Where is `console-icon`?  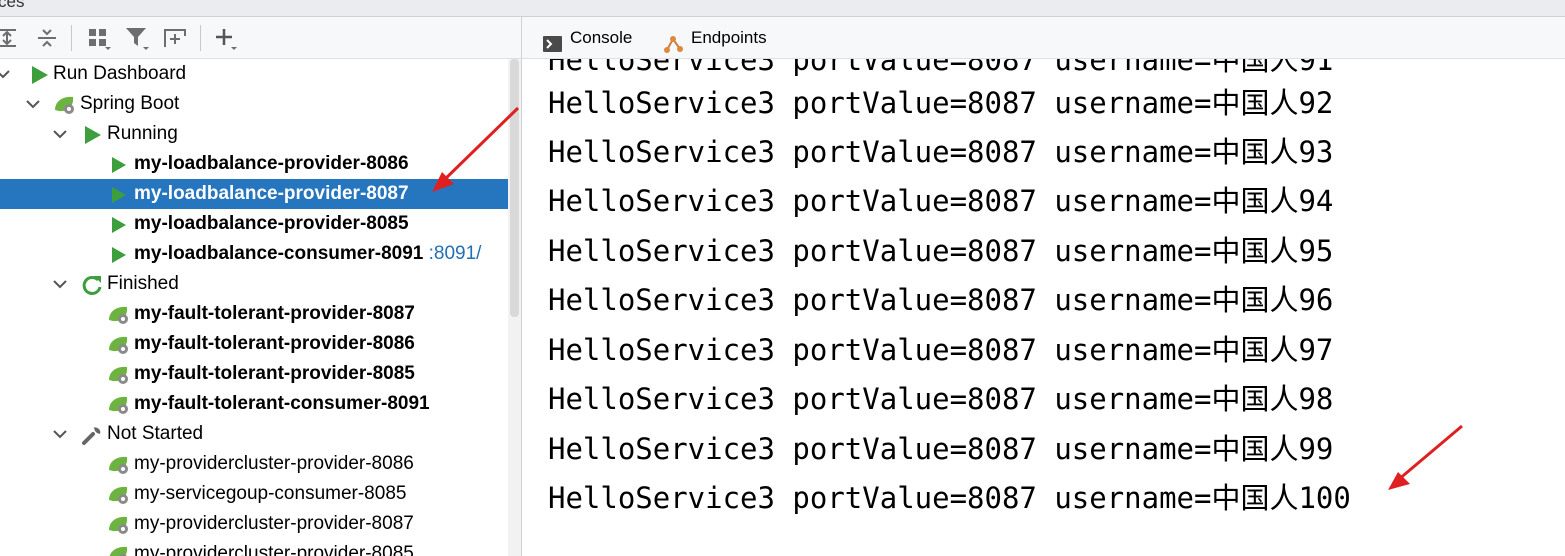
console-icon is located at coordinates (553, 40).